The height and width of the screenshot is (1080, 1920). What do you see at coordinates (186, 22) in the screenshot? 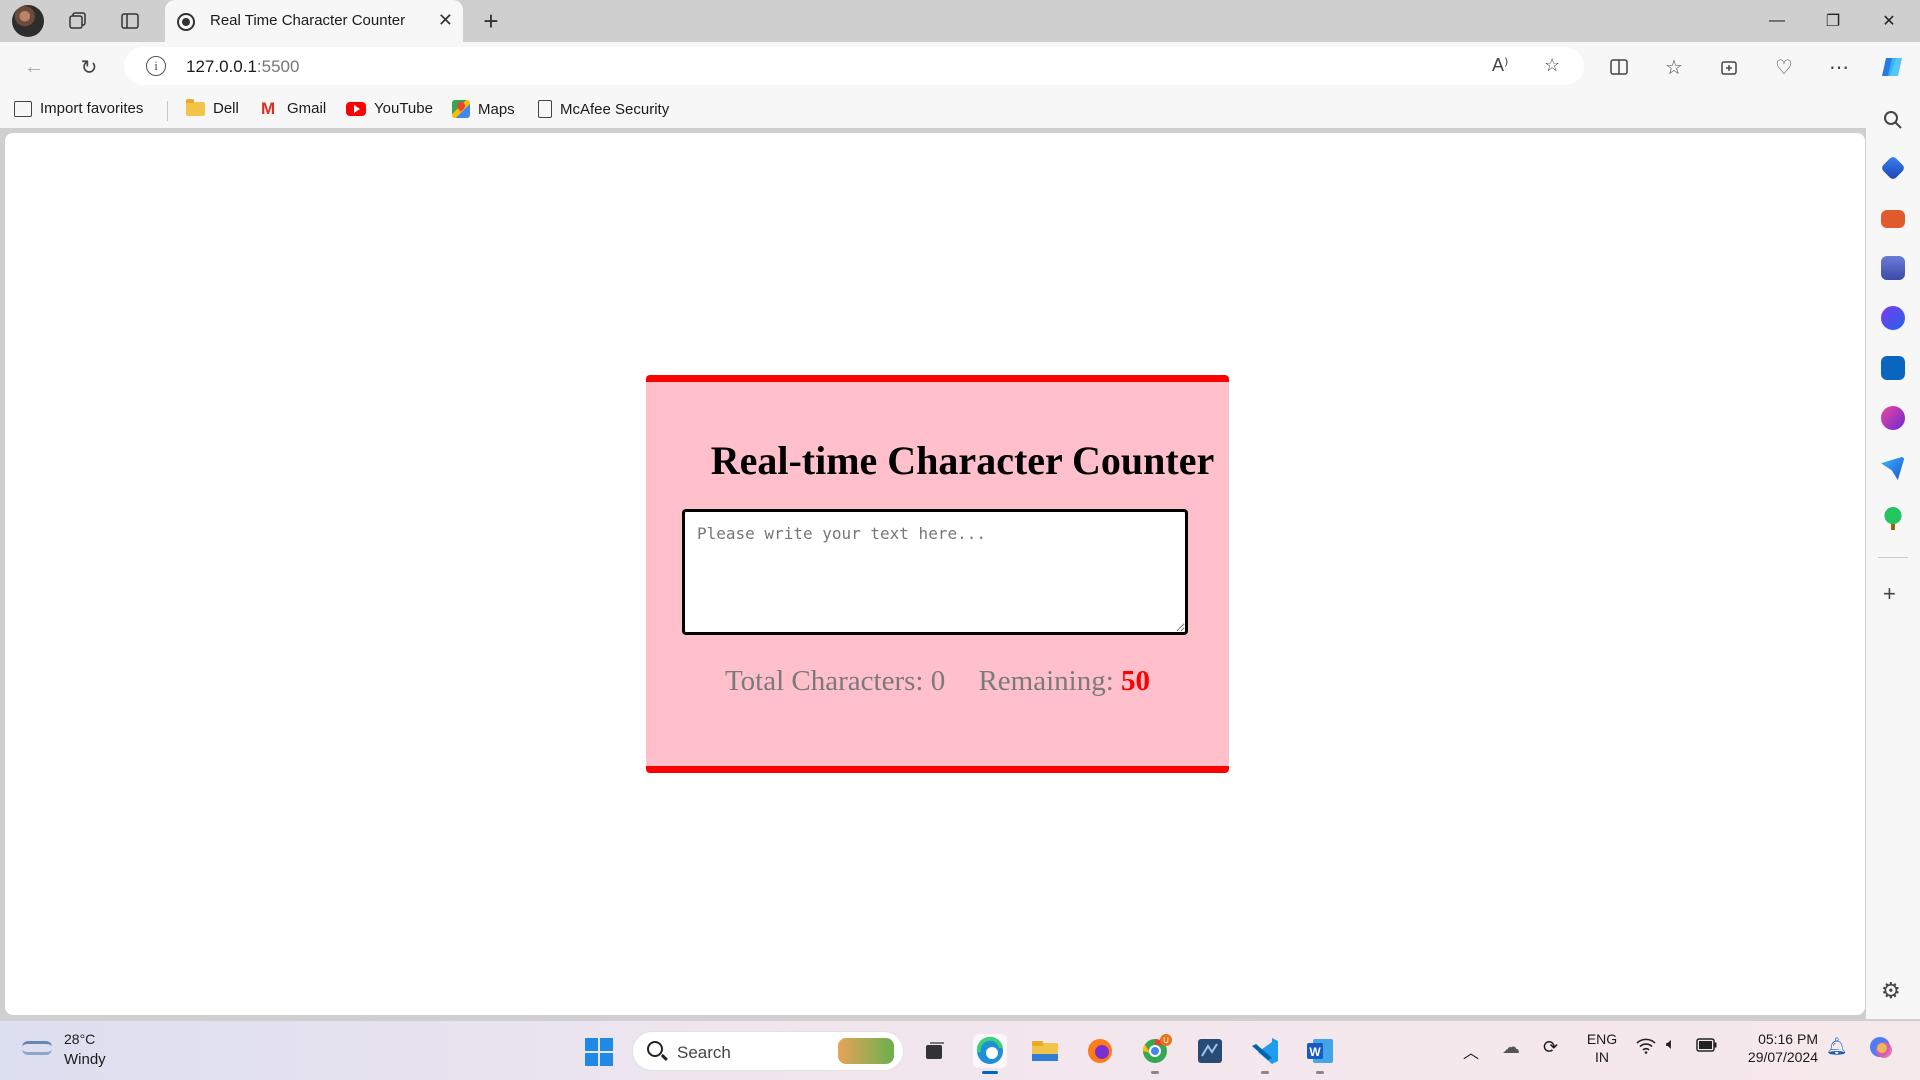
I see `tab-favicon-icon` at bounding box center [186, 22].